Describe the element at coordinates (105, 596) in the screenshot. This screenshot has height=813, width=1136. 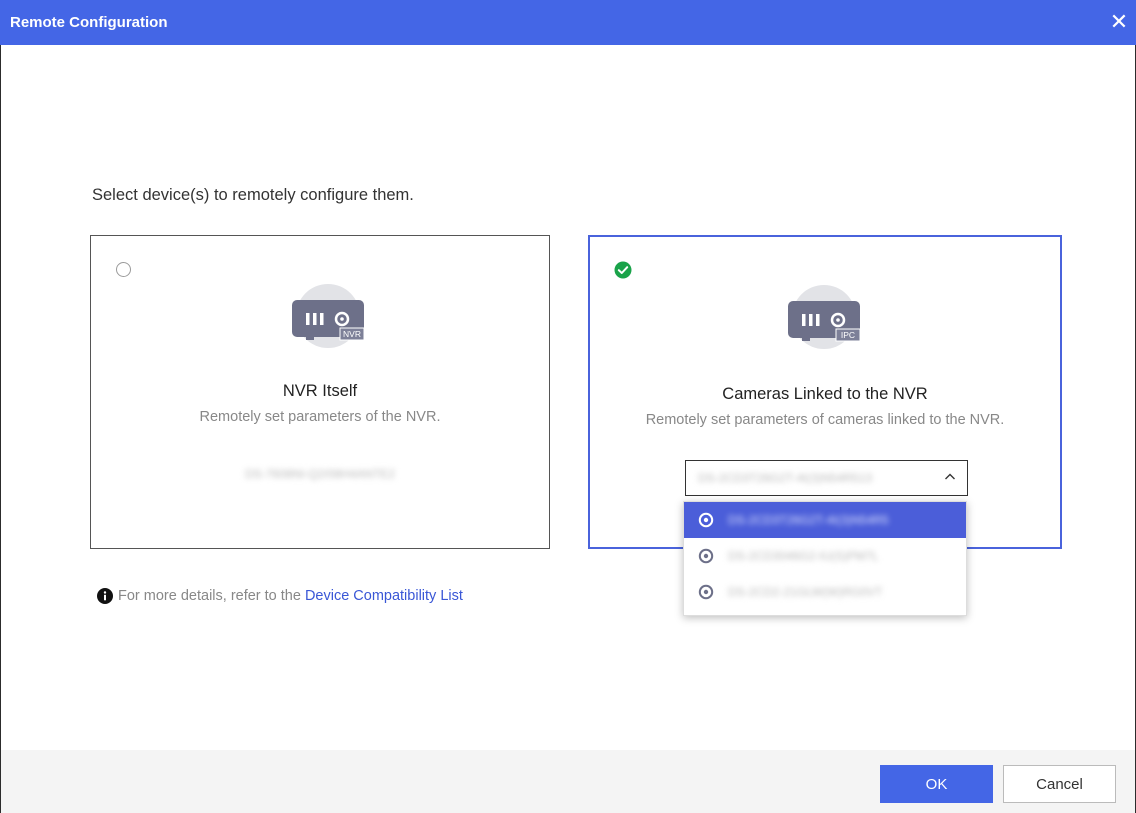
I see `info-icon` at that location.